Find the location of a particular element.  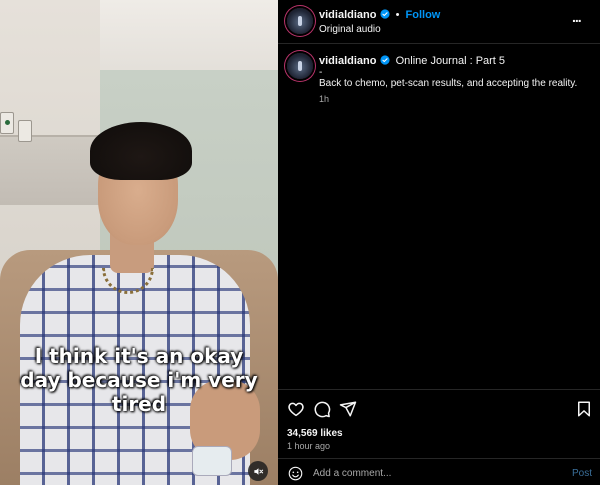

caption-line: vidialdiano Online Journal : Part 5 is located at coordinates (412, 61).